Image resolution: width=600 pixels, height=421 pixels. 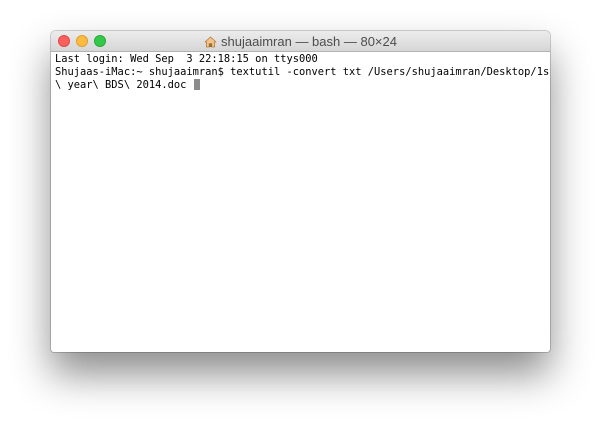 What do you see at coordinates (300, 85) in the screenshot?
I see `terminal-line-command-continued: \ year\ BDS\ 2014.doc` at bounding box center [300, 85].